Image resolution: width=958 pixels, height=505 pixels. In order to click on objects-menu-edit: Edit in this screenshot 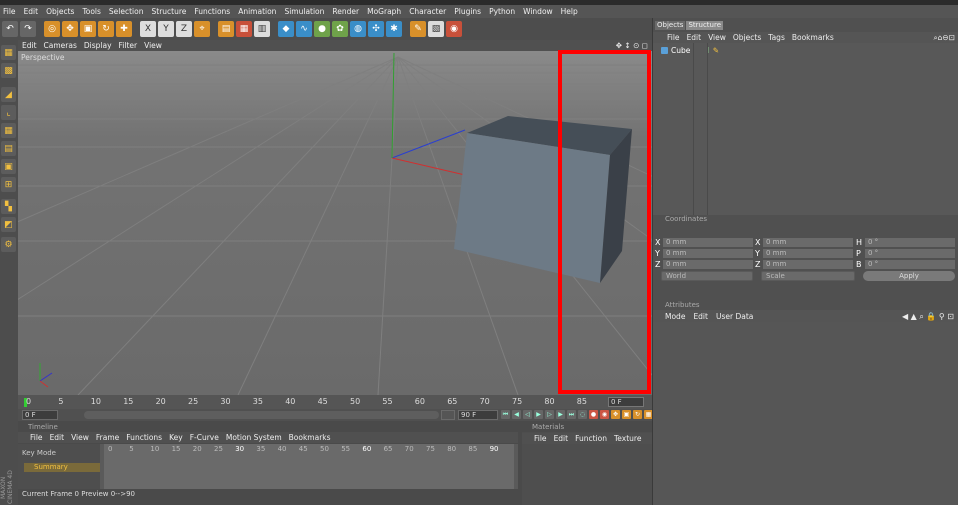, I will do `click(694, 37)`.